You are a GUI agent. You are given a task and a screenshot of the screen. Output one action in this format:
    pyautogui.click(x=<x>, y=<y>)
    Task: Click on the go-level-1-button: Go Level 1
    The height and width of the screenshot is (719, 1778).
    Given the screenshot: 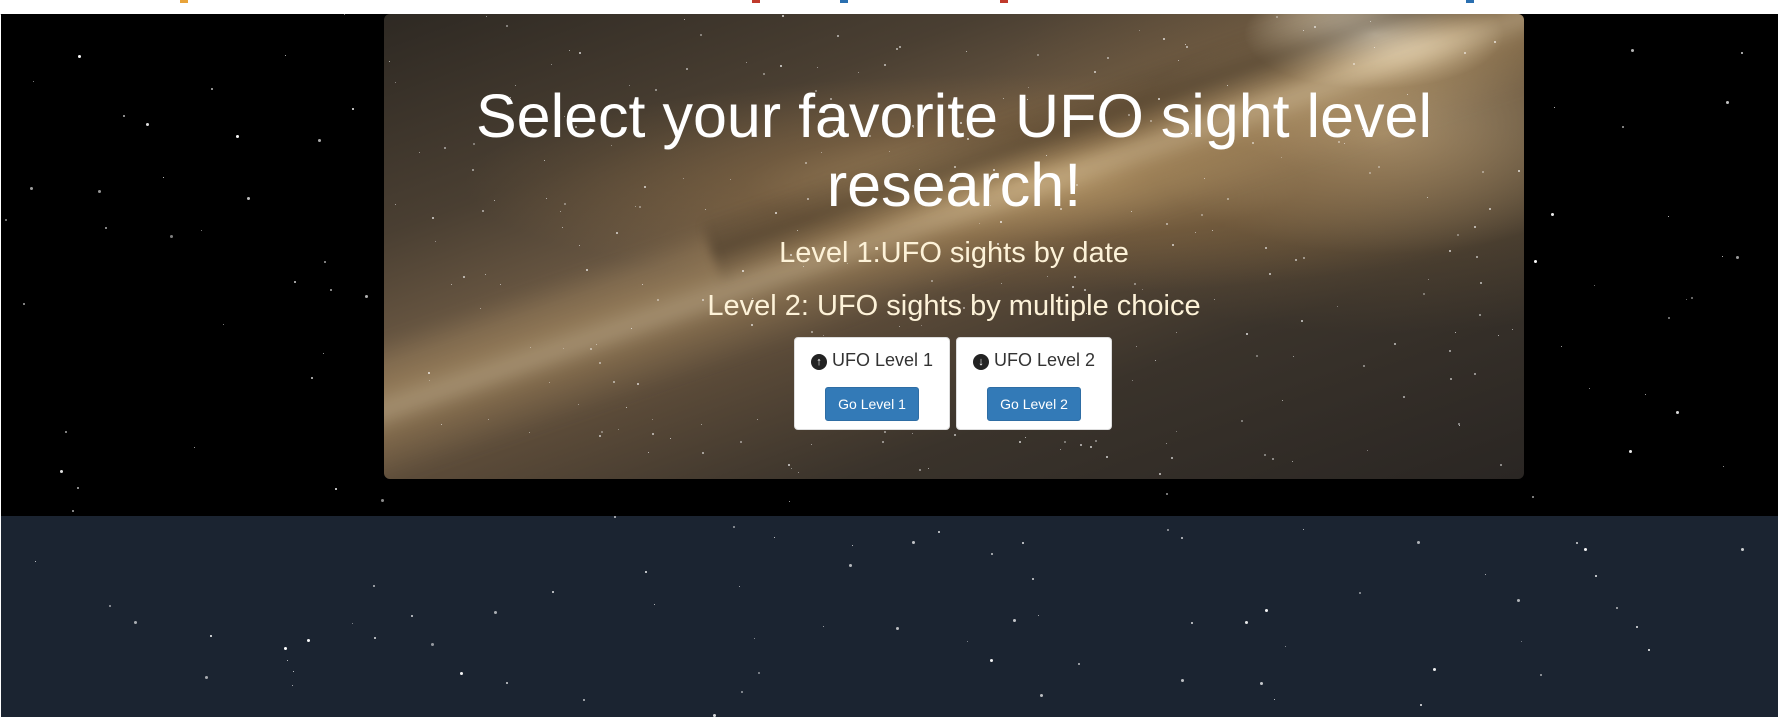 What is the action you would take?
    pyautogui.click(x=872, y=404)
    